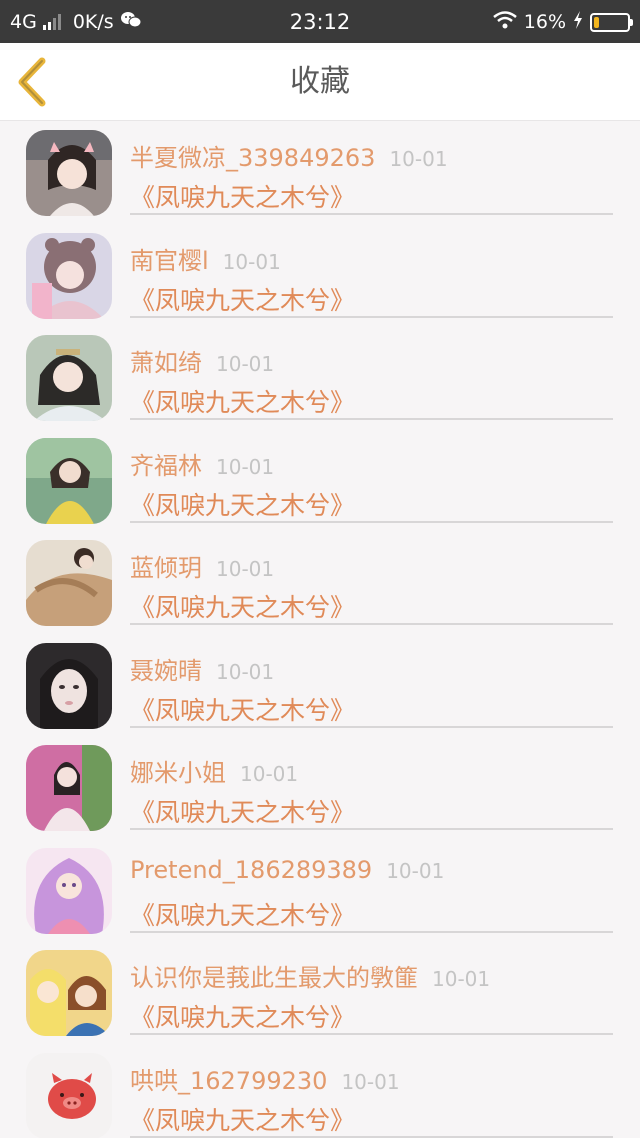 Image resolution: width=640 pixels, height=1138 pixels. Describe the element at coordinates (166, 568) in the screenshot. I see `user-name: 蓝倾玥` at that location.